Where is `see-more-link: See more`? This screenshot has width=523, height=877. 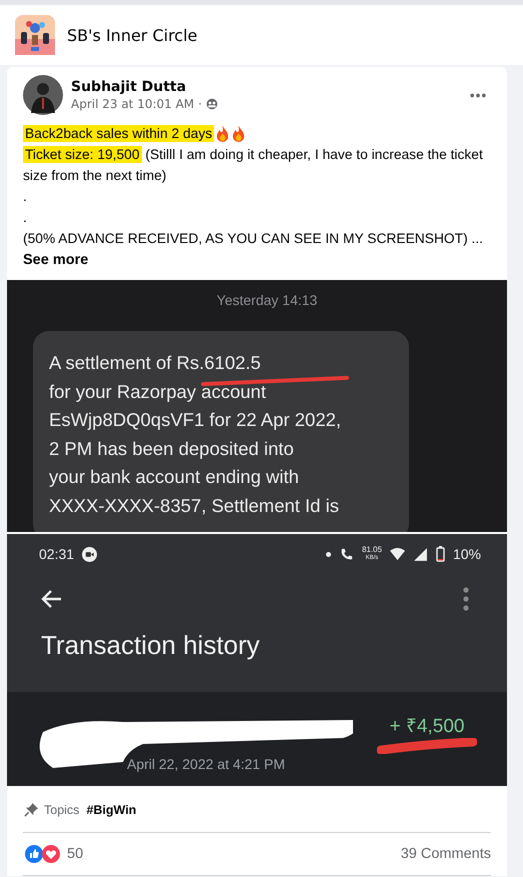
see-more-link: See more is located at coordinates (55, 260).